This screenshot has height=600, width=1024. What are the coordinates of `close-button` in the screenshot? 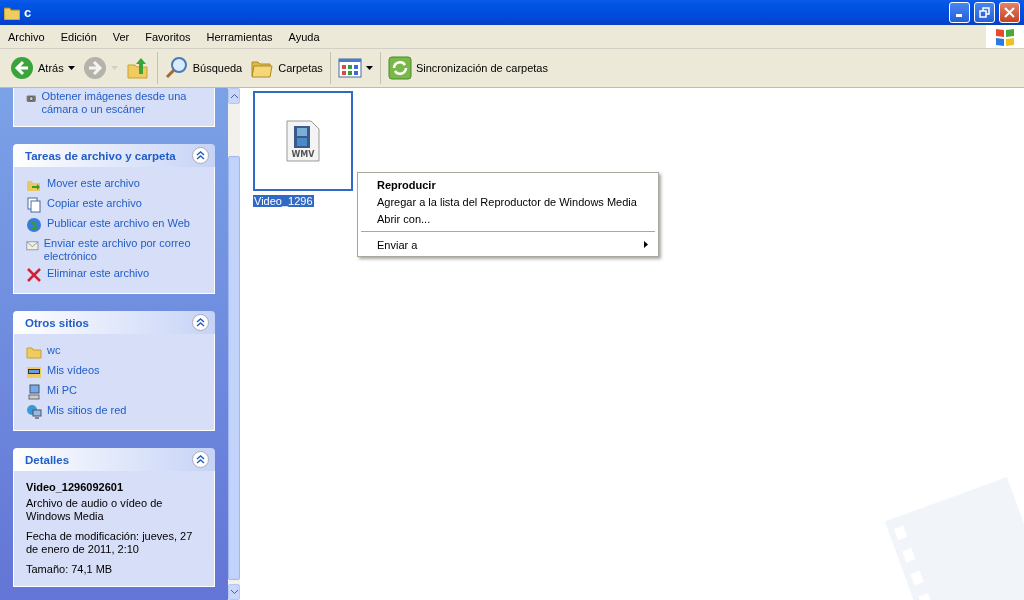 It's located at (1009, 12).